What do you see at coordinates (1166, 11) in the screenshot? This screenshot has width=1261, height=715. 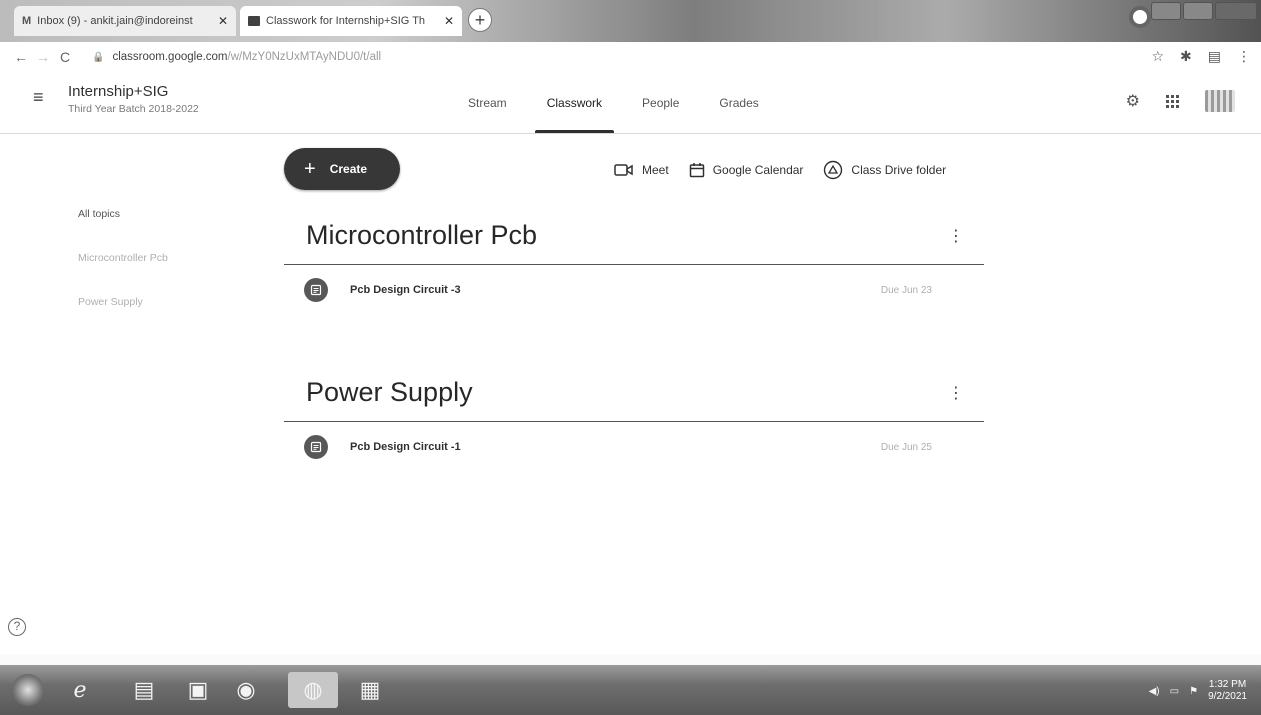 I see `minimize-button` at bounding box center [1166, 11].